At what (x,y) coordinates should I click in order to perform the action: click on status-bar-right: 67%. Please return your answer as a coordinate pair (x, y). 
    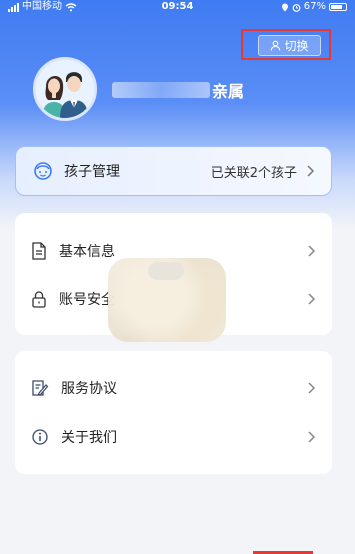
    Looking at the image, I should click on (314, 7).